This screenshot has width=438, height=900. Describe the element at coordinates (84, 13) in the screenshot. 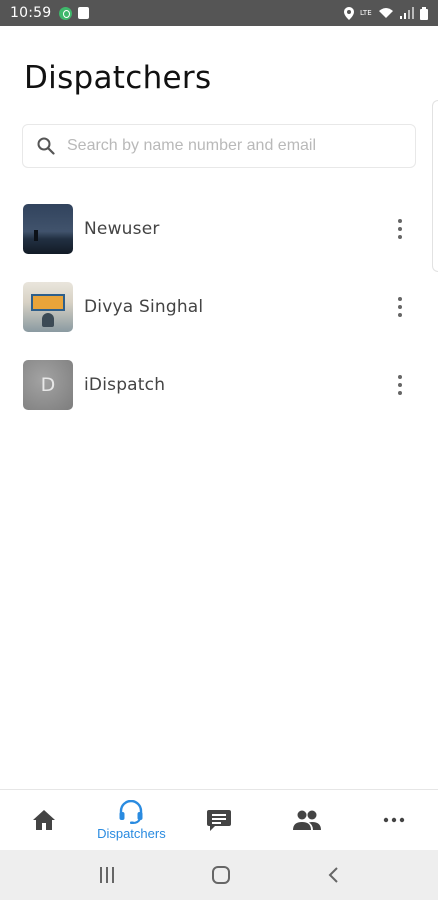

I see `shopping-bag-icon` at that location.